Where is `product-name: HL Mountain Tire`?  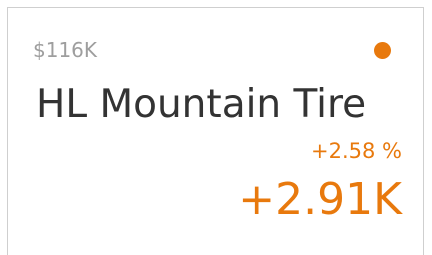
product-name: HL Mountain Tire is located at coordinates (201, 104).